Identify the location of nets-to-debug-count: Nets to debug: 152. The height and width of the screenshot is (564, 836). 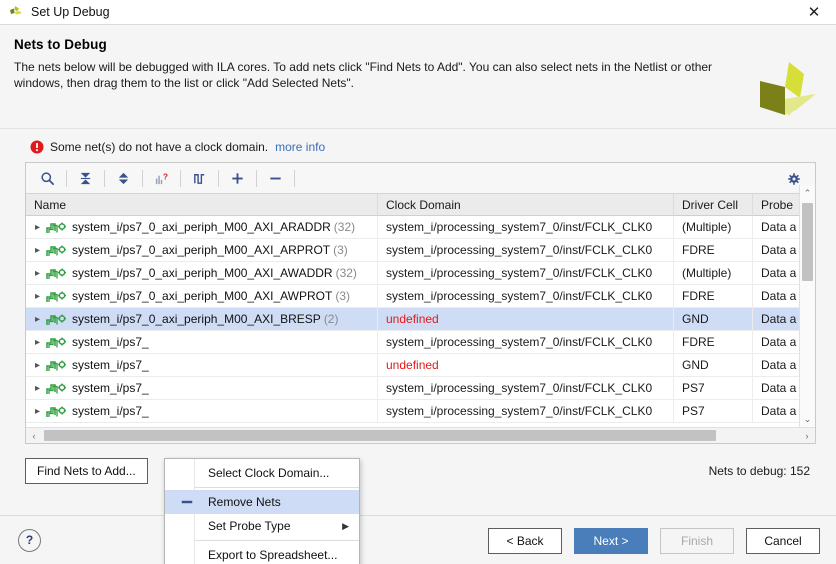
(759, 471).